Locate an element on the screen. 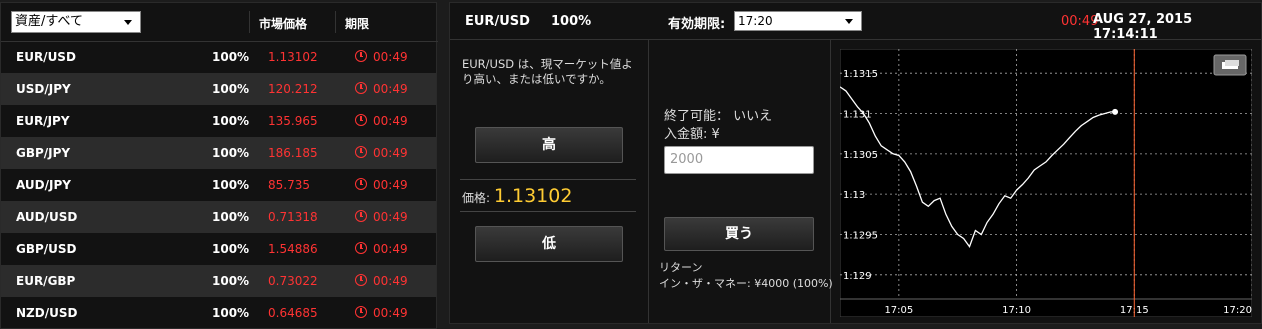 The height and width of the screenshot is (329, 1262). market-symbol: GBP/JPY is located at coordinates (43, 153).